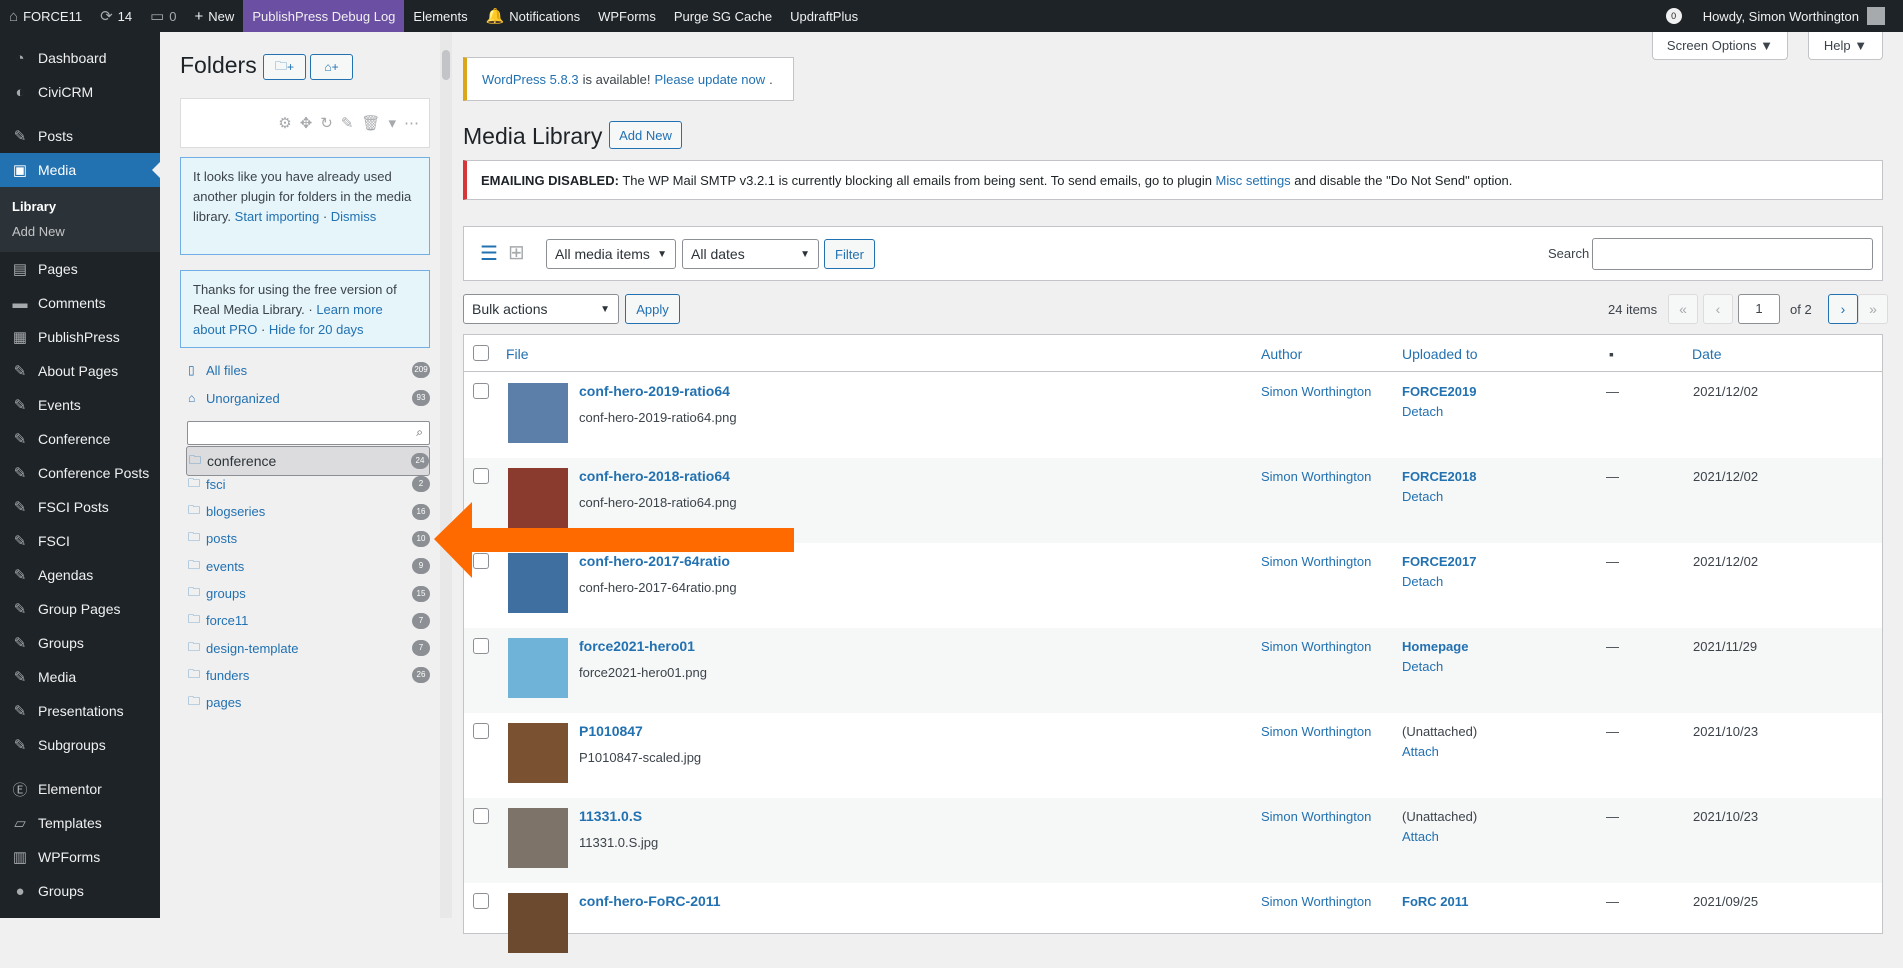 Image resolution: width=1903 pixels, height=968 pixels. Describe the element at coordinates (411, 123) in the screenshot. I see `more-icon: ⋯` at that location.